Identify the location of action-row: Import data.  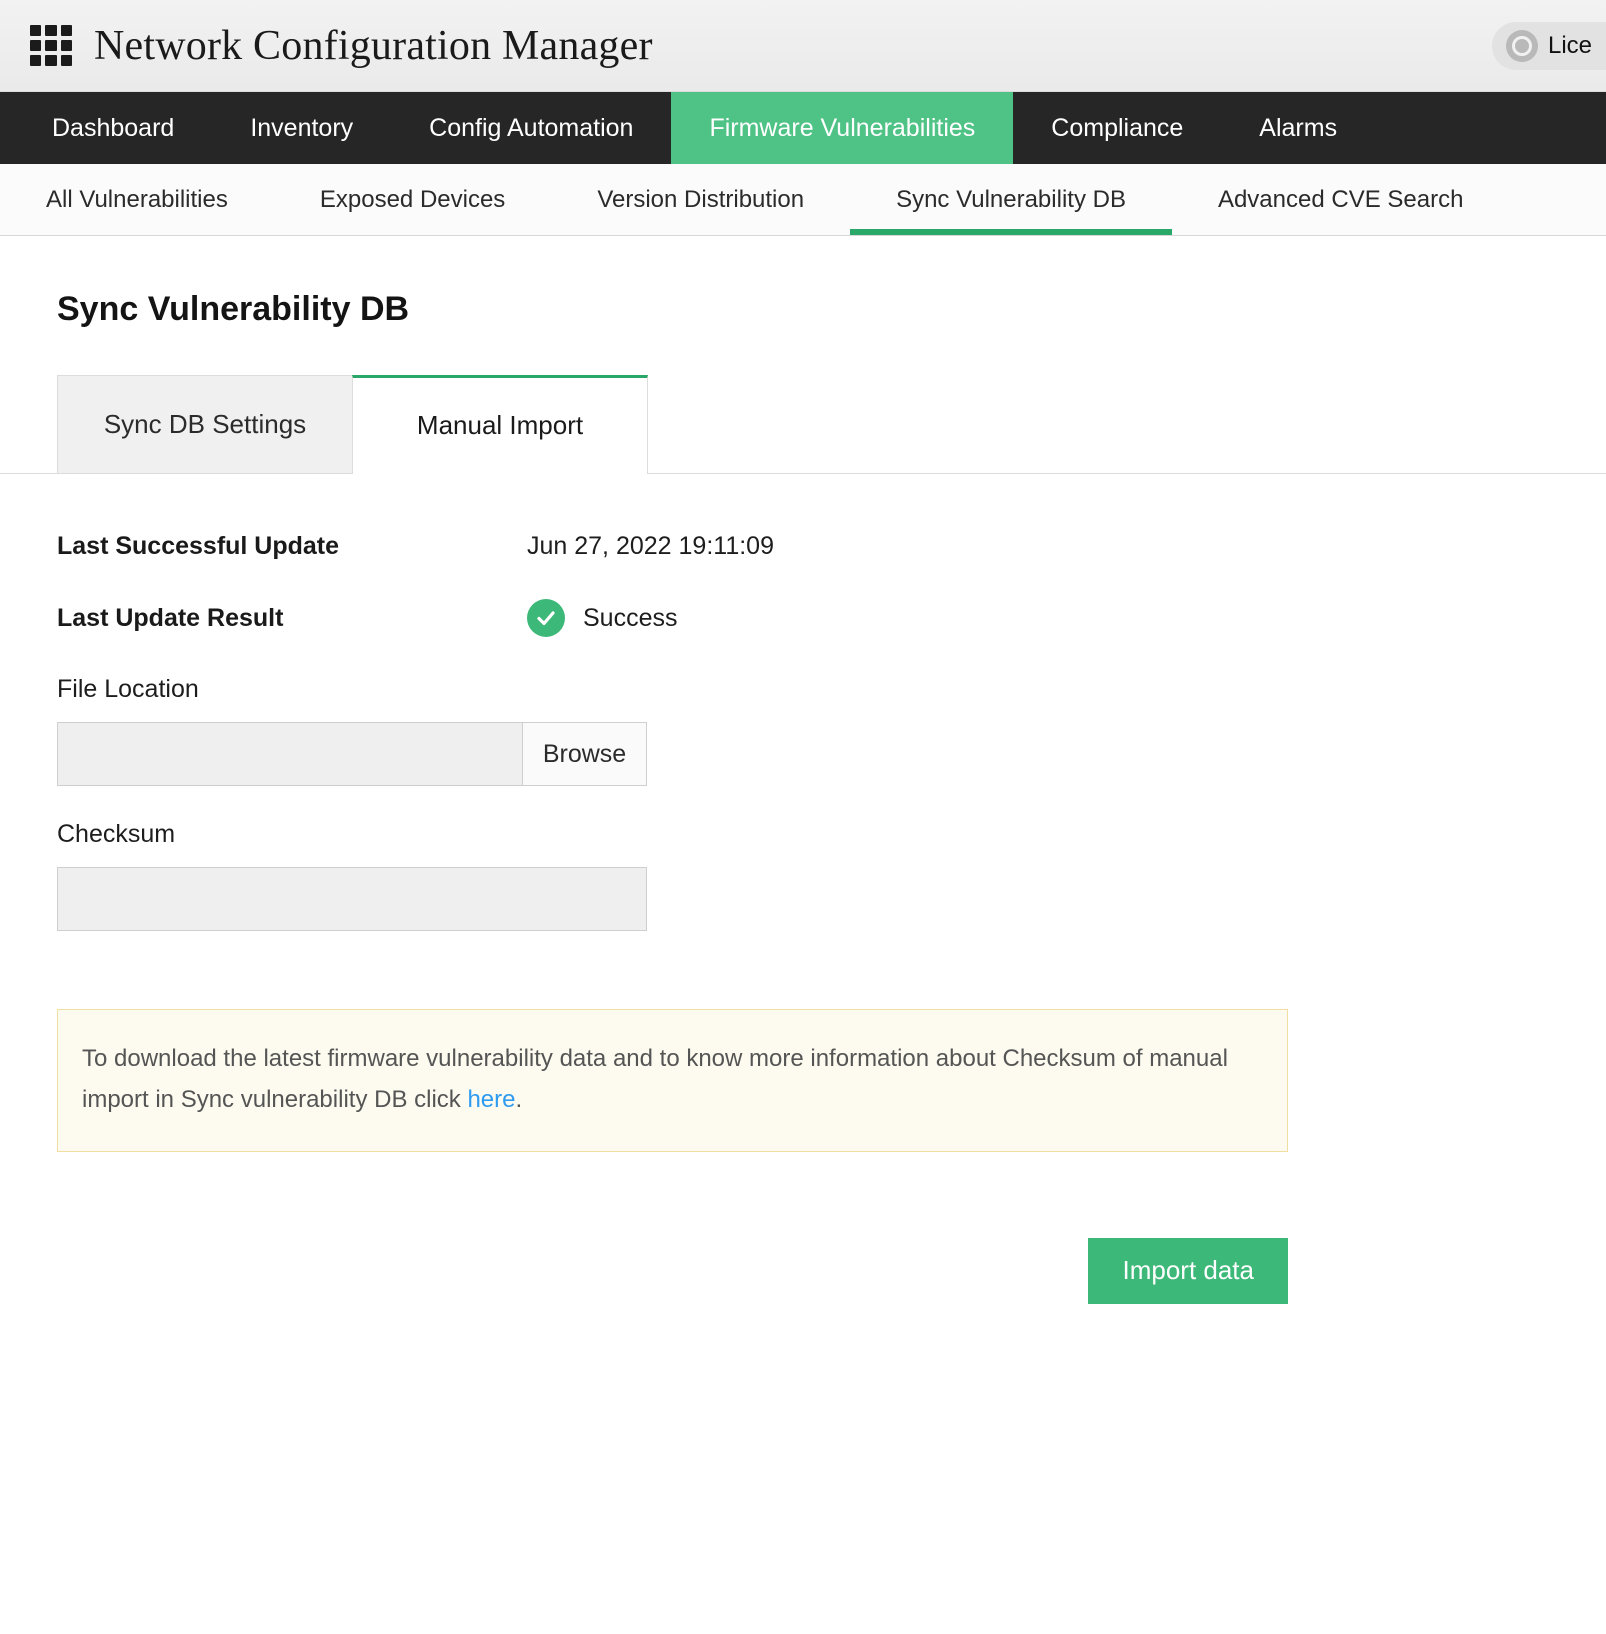
(672, 1270).